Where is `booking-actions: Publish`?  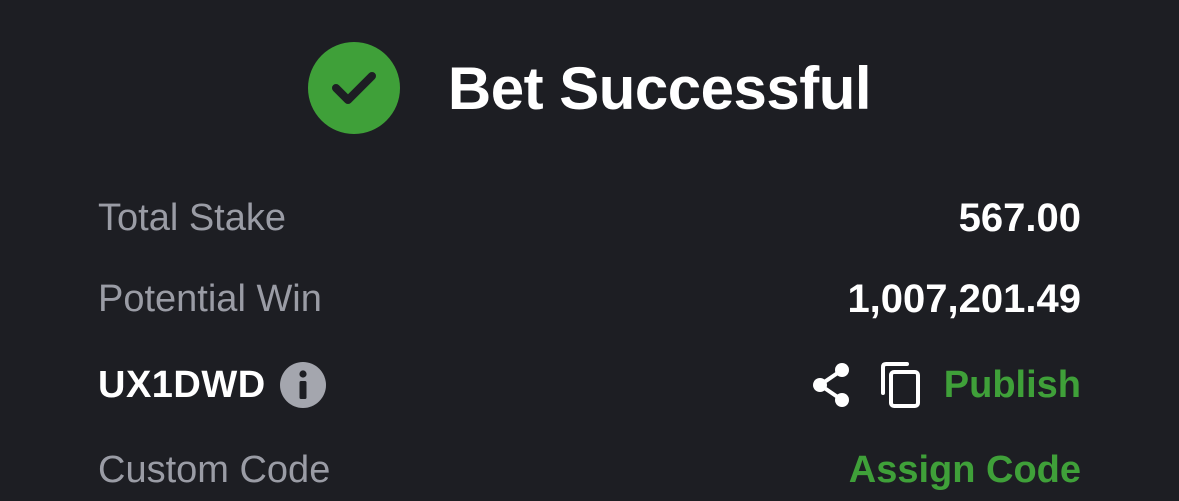 booking-actions: Publish is located at coordinates (944, 385).